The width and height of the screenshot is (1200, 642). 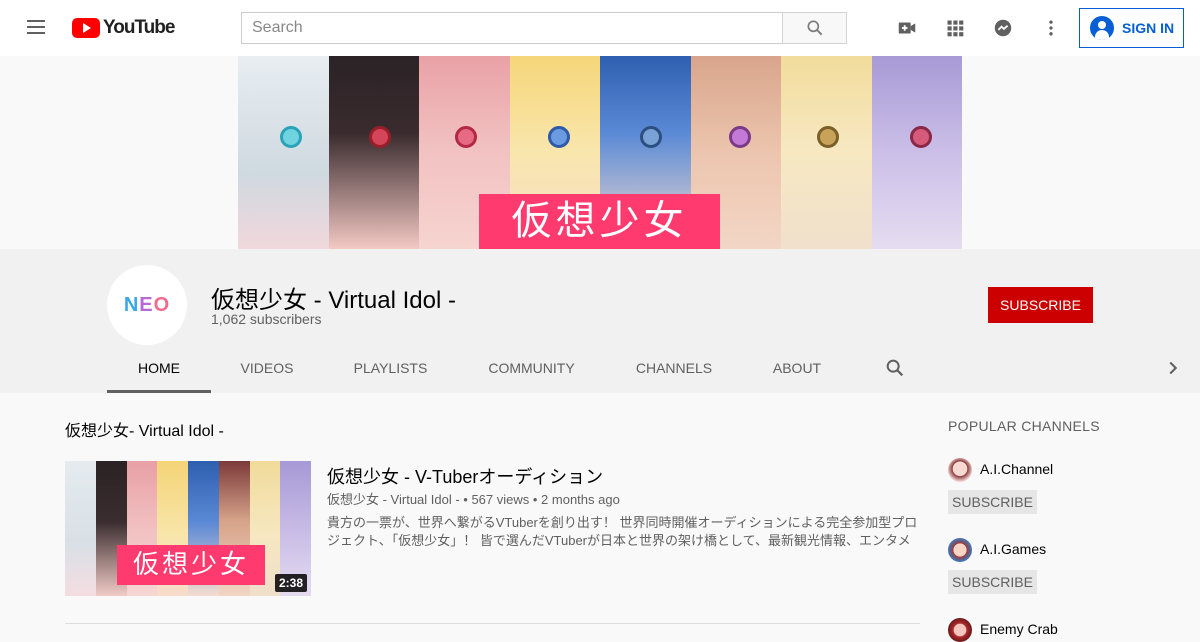 What do you see at coordinates (333, 300) in the screenshot?
I see `channel-name: 仮想少女 - Virtual Idol -` at bounding box center [333, 300].